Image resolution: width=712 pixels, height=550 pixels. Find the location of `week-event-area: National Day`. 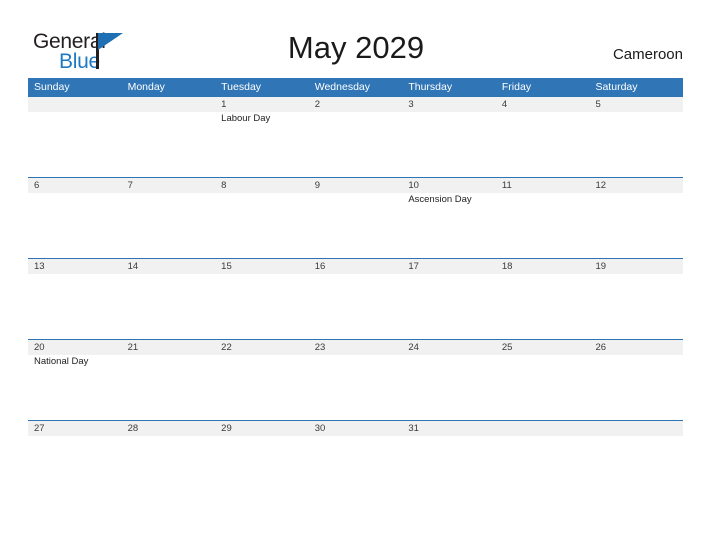

week-event-area: National Day is located at coordinates (355, 387).